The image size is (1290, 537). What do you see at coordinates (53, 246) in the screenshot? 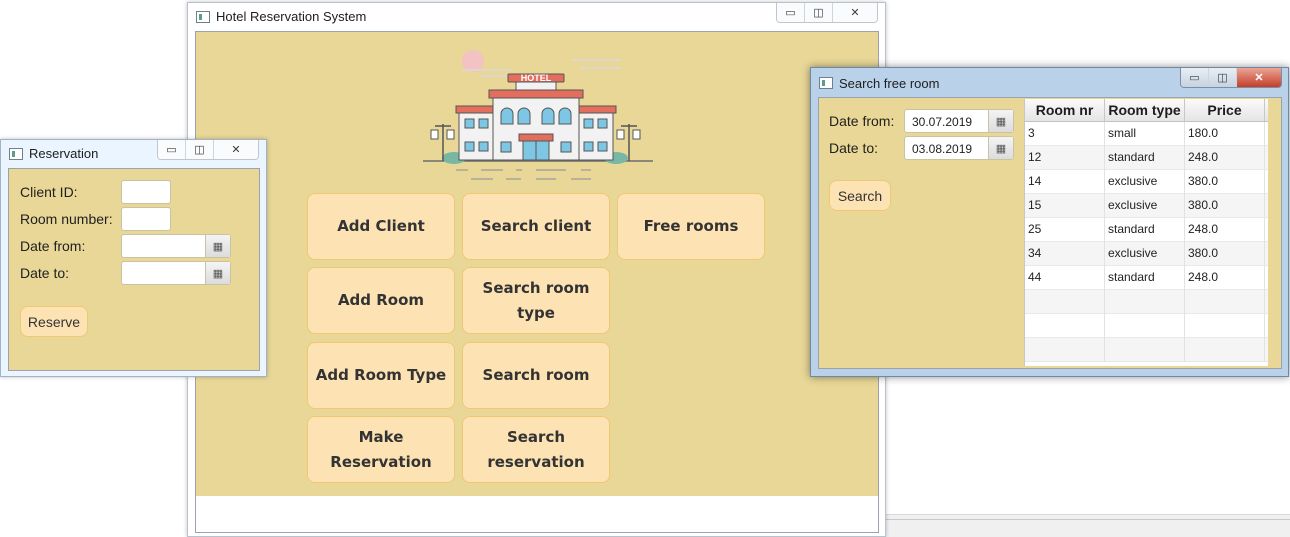
I see `date-from-label: Date from:` at bounding box center [53, 246].